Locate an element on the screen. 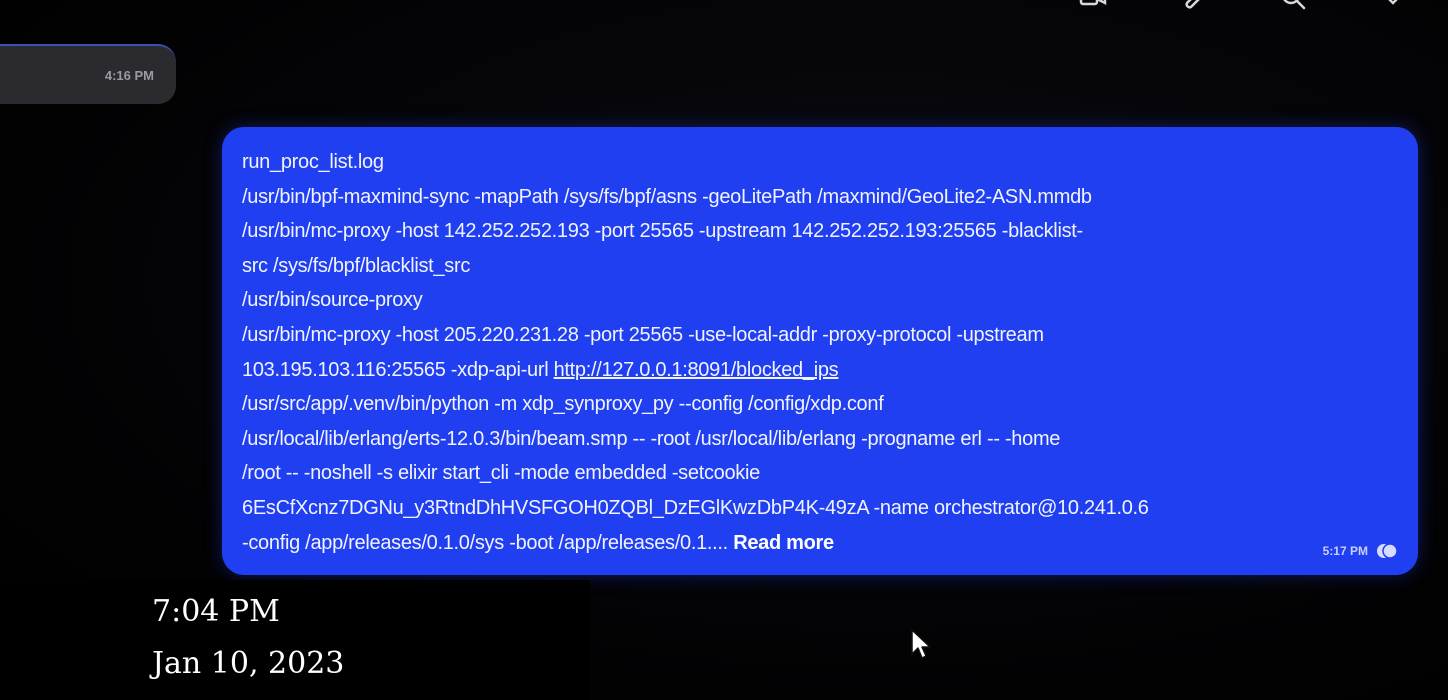 This screenshot has width=1448, height=700. message-meta: 5:17 PM is located at coordinates (1360, 551).